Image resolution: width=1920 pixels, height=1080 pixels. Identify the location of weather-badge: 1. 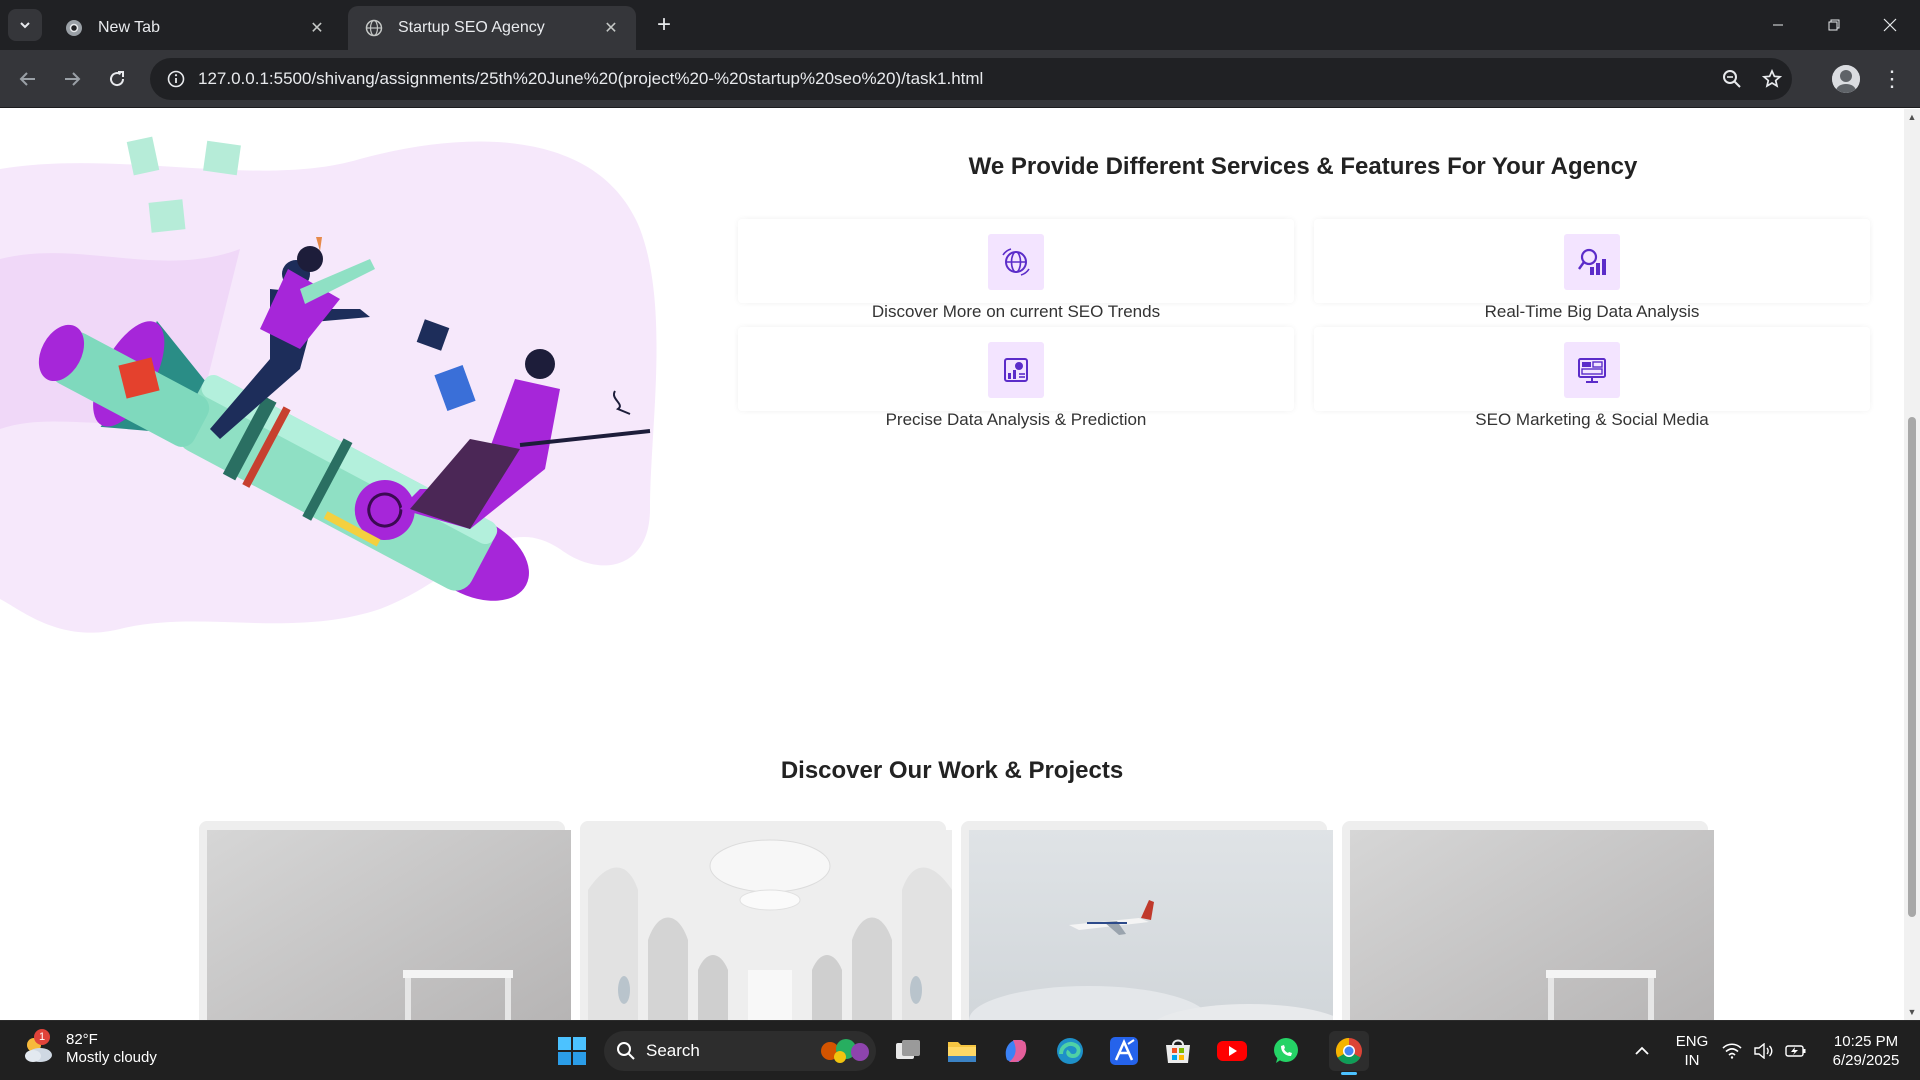
(42, 1037).